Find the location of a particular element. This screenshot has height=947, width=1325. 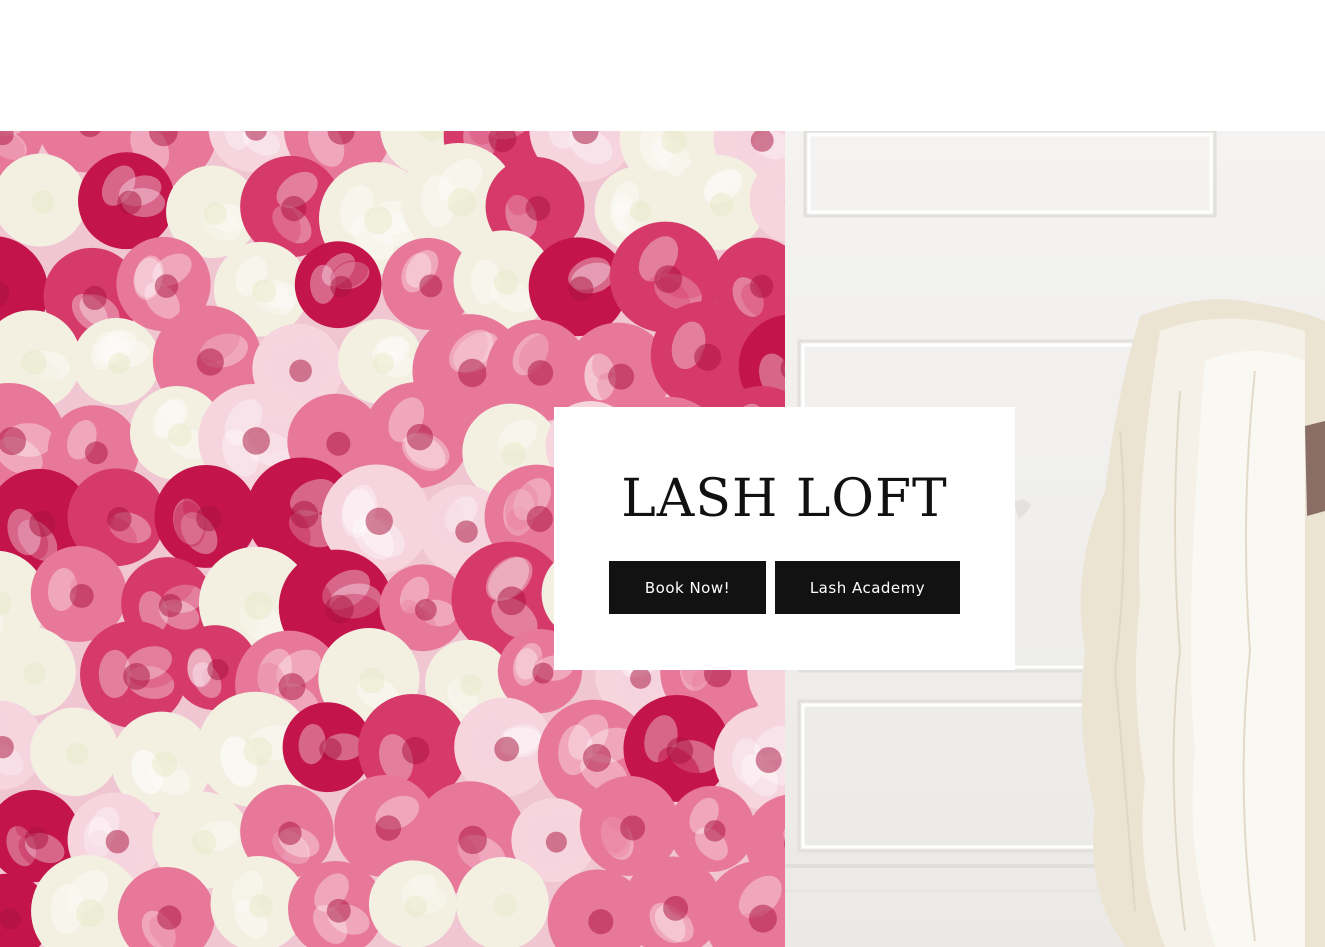

header-area is located at coordinates (662, 65).